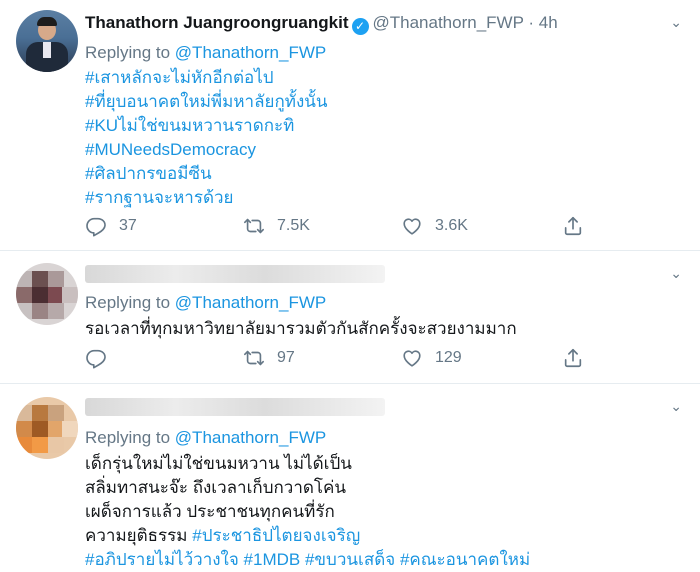  Describe the element at coordinates (465, 559) in the screenshot. I see `hashtag-link: #คณะอนาคตใหม่` at that location.